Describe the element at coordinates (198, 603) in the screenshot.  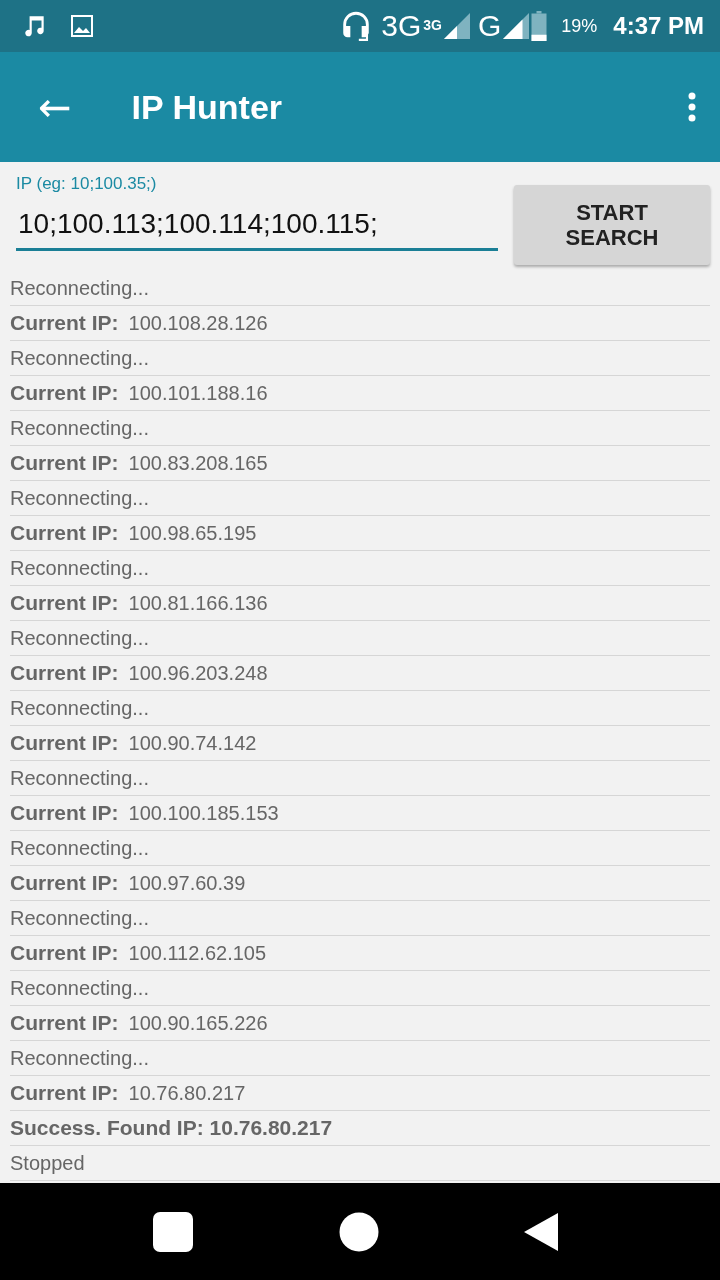
I see `ip-address: 100.81.166.136` at that location.